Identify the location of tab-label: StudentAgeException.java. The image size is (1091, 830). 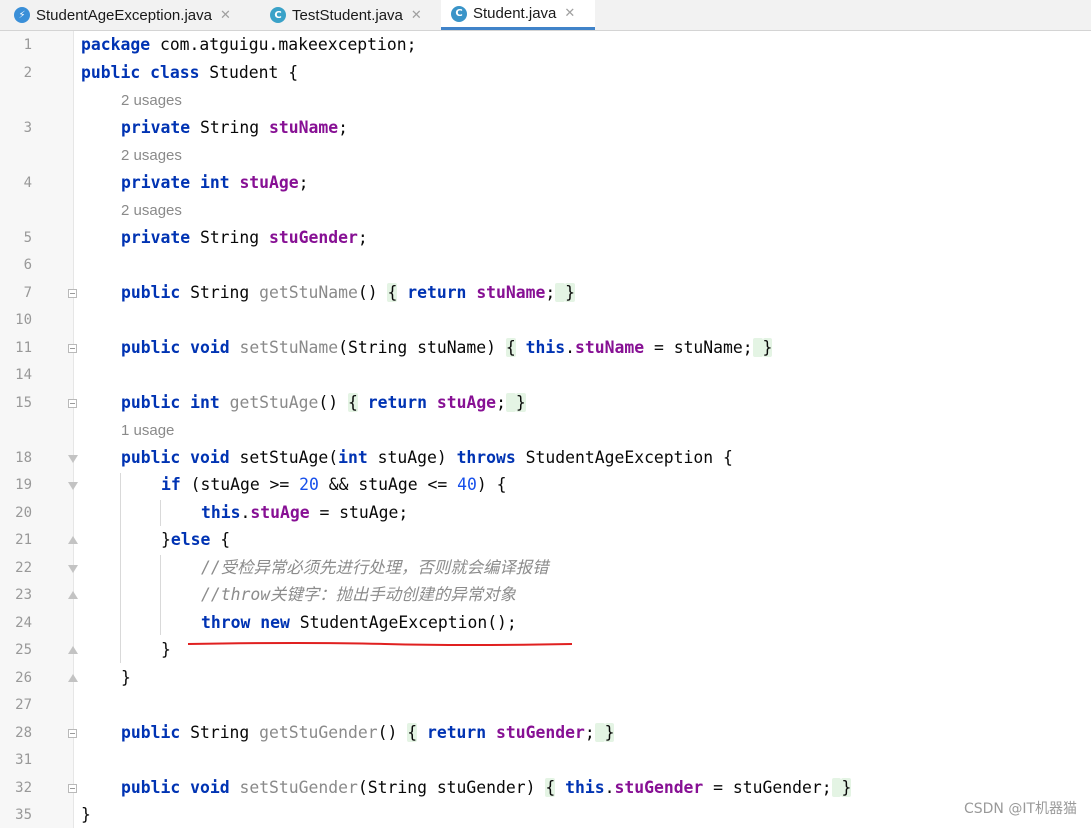
(124, 15).